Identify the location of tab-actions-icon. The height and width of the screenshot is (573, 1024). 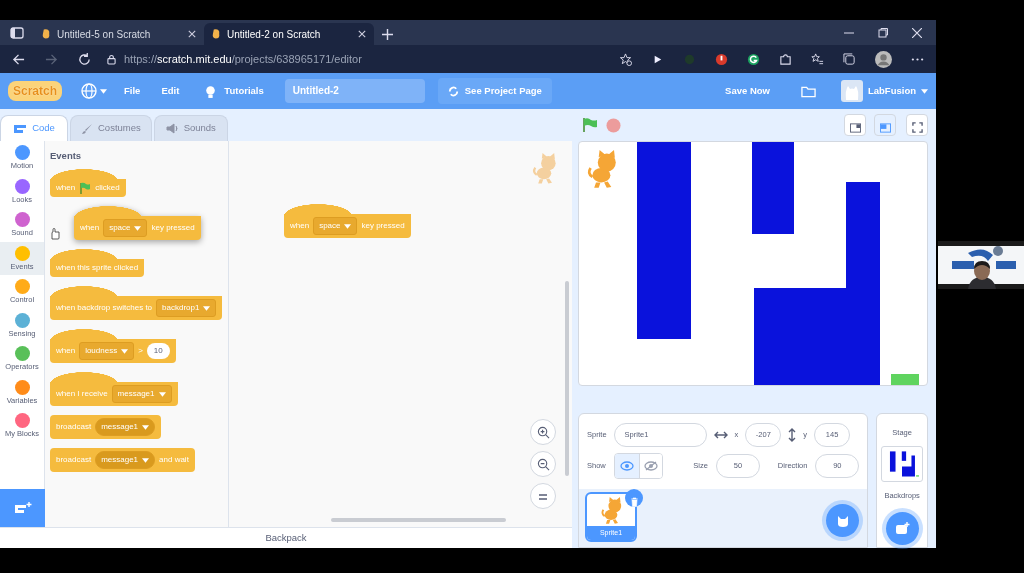
(17, 32).